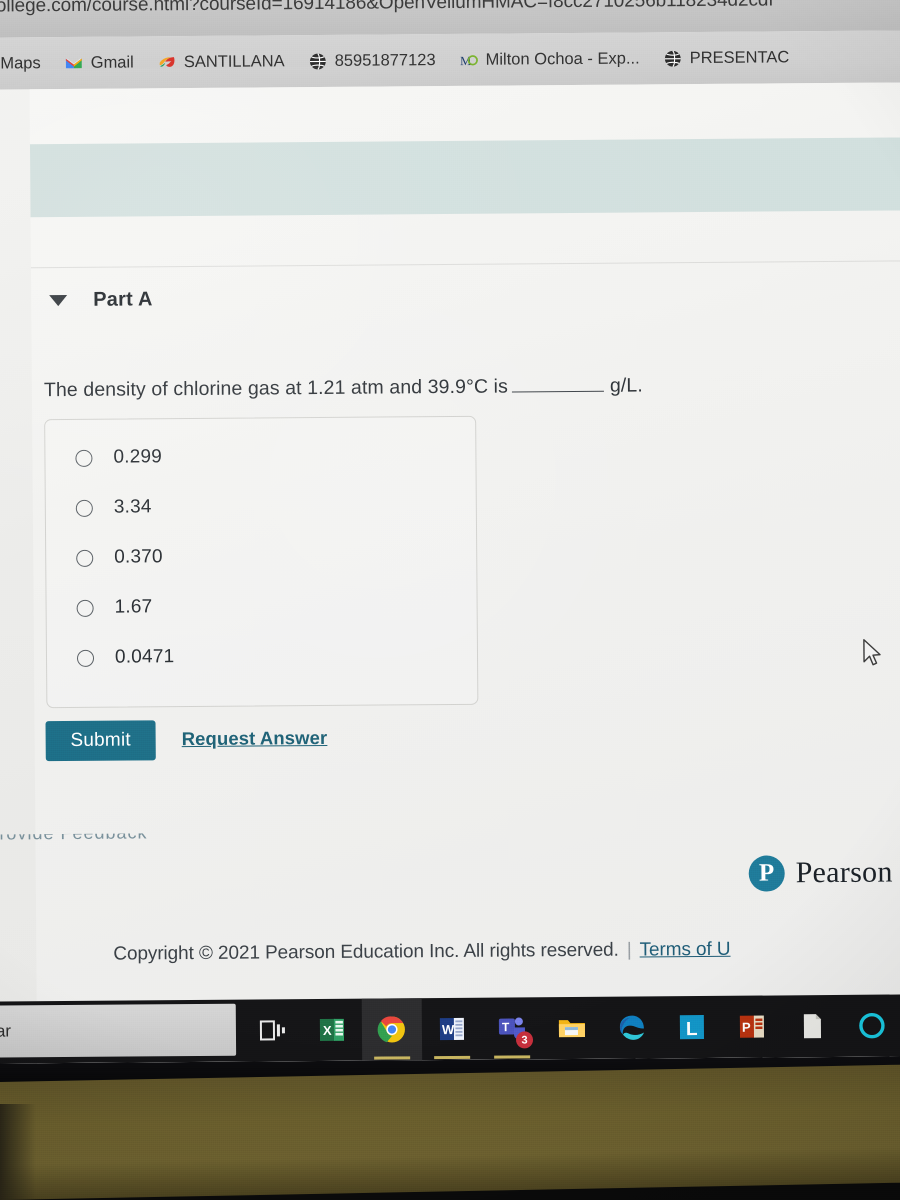  I want to click on answer-option-5: 0.0471, so click(125, 657).